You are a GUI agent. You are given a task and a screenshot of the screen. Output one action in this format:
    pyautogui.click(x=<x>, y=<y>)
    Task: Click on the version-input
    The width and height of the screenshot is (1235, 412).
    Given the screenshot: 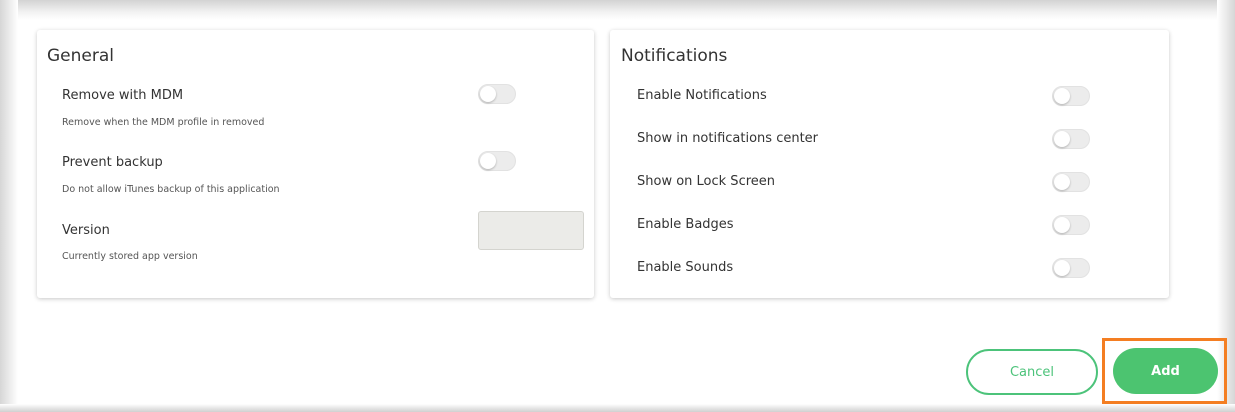 What is the action you would take?
    pyautogui.click(x=531, y=230)
    